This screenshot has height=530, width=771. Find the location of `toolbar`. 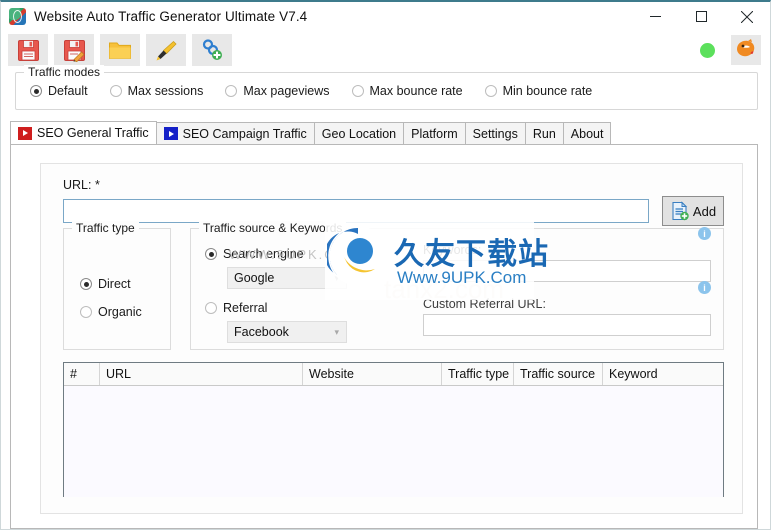

toolbar is located at coordinates (385, 50).